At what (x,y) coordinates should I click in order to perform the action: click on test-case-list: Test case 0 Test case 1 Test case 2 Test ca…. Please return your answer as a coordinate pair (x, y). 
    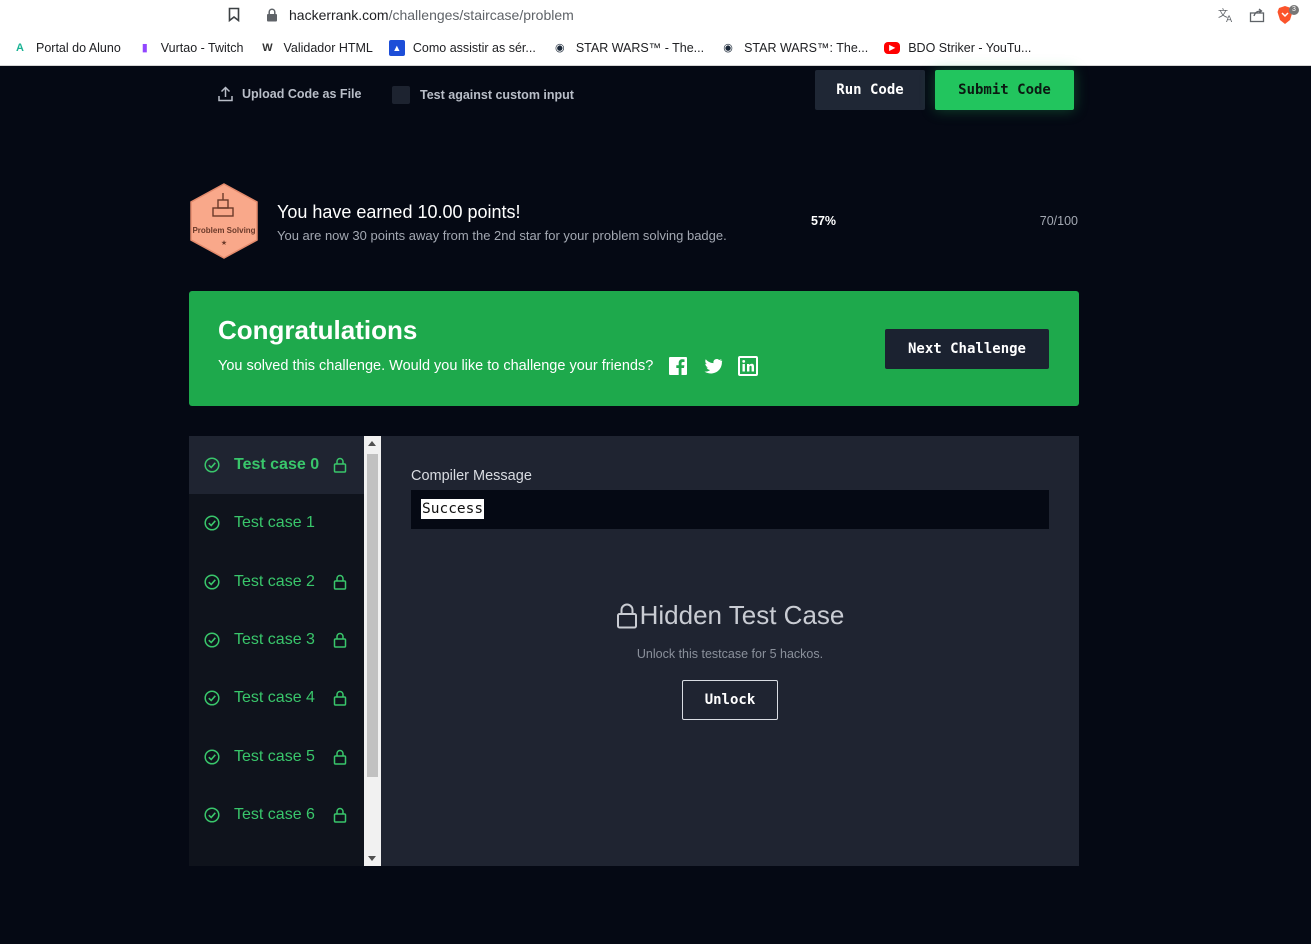
    Looking at the image, I should click on (276, 651).